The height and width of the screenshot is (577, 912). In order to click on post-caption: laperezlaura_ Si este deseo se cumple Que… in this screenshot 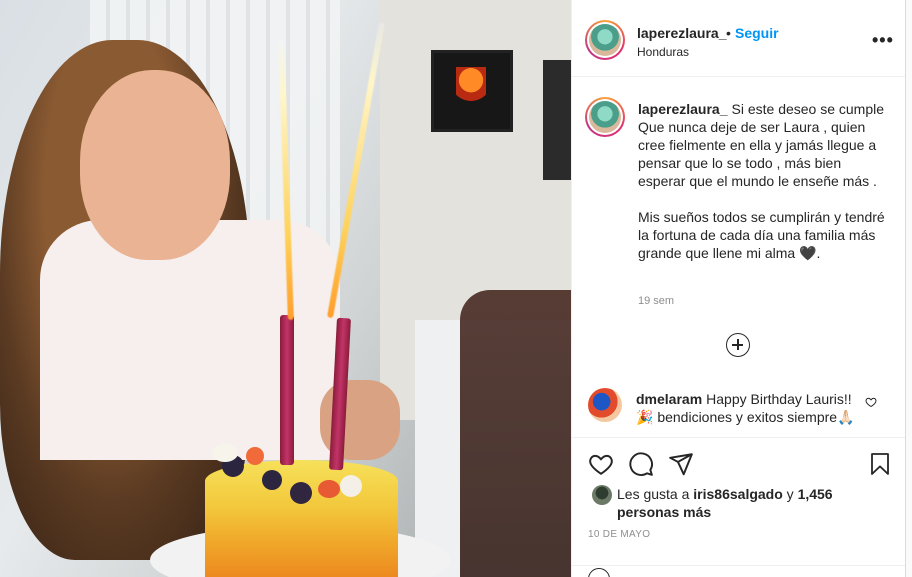, I will do `click(763, 181)`.